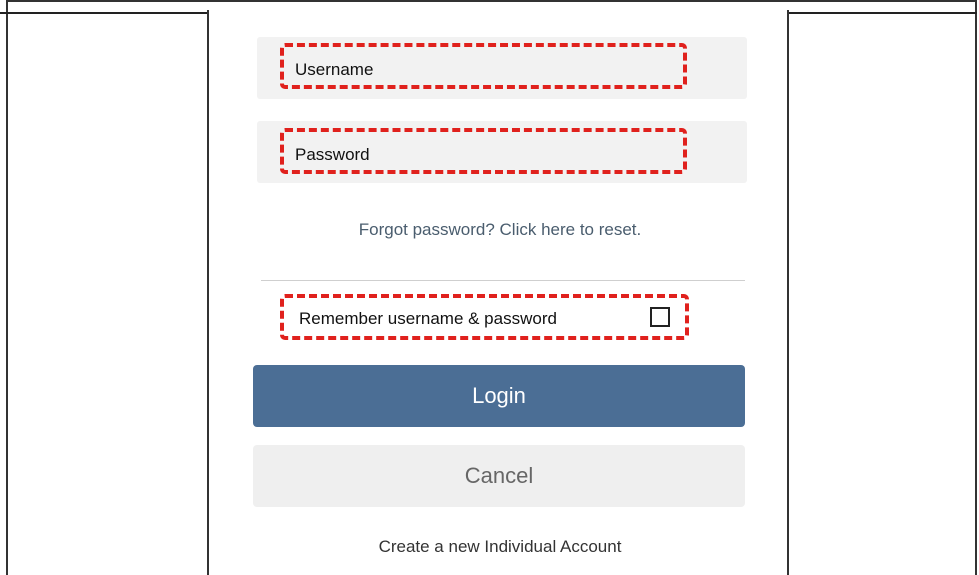 The width and height of the screenshot is (979, 575). What do you see at coordinates (660, 317) in the screenshot?
I see `remember-checkbox` at bounding box center [660, 317].